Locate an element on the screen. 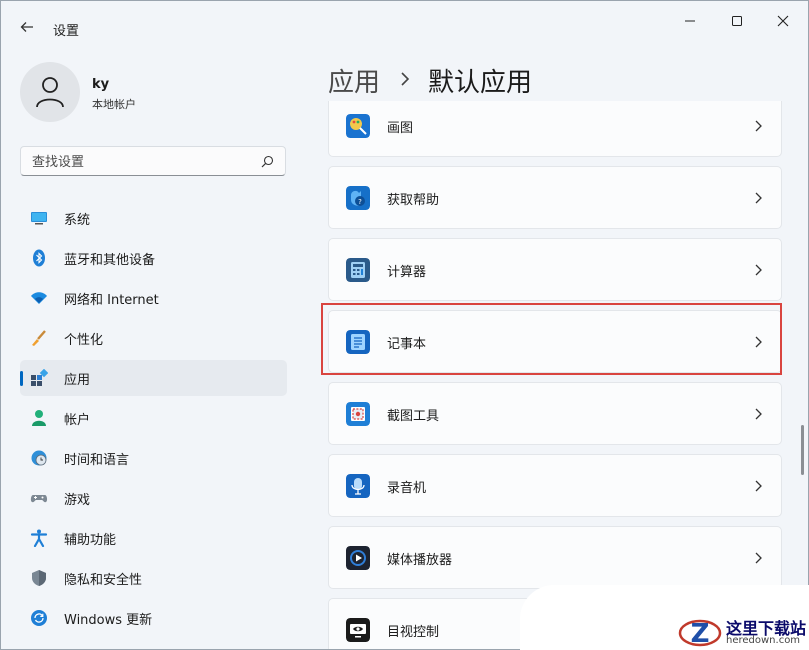  svg-text: Z is located at coordinates (700, 634).